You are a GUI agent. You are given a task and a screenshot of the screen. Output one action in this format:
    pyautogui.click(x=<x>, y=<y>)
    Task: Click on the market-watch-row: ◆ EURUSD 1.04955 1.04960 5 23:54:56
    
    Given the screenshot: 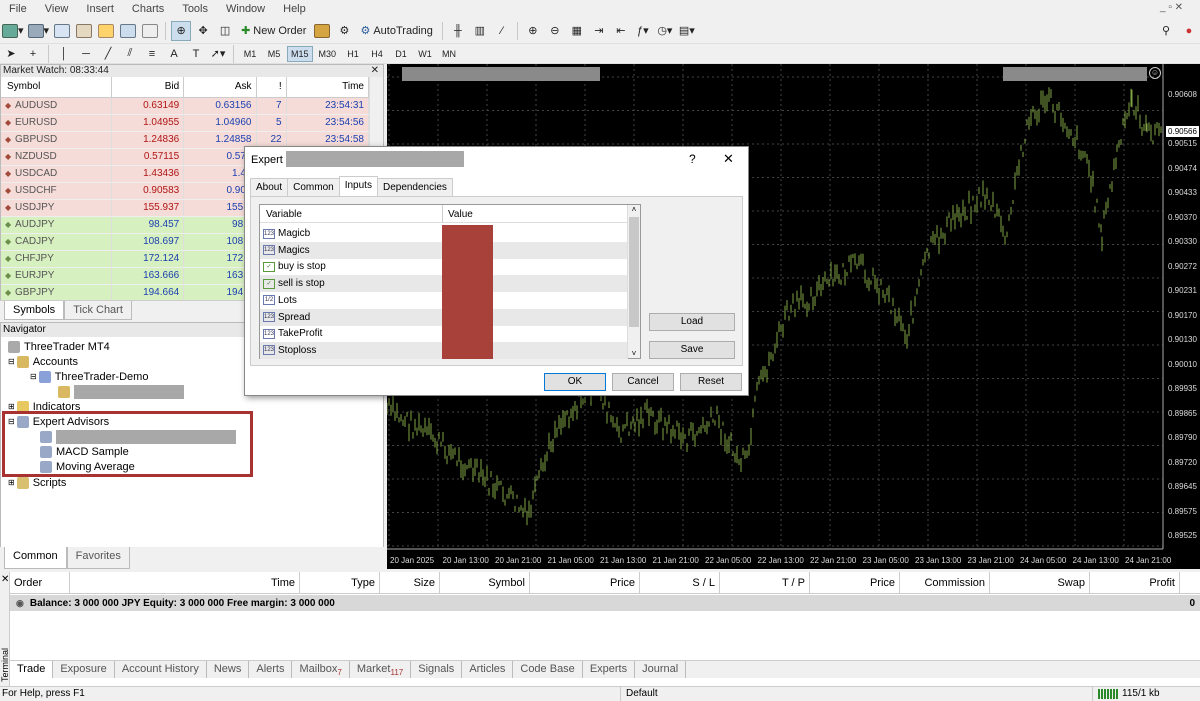 What is the action you would take?
    pyautogui.click(x=185, y=123)
    